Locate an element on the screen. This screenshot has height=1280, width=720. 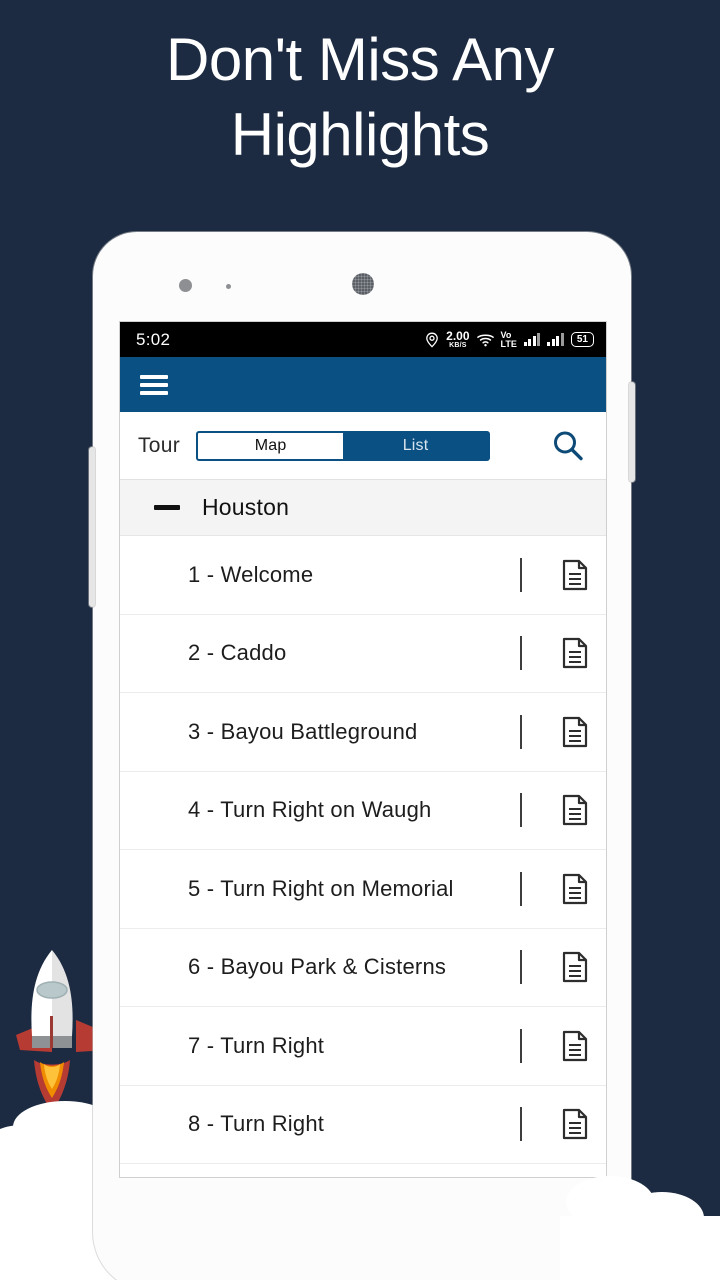
list-item: 7 - Turn Right is located at coordinates (363, 1046).